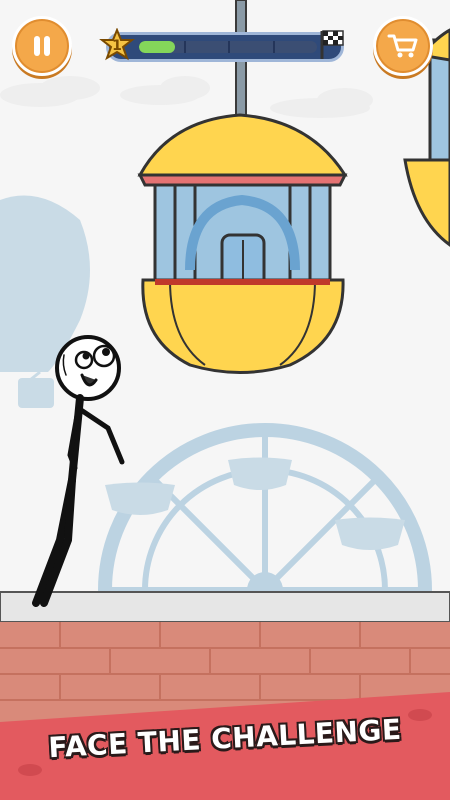  Describe the element at coordinates (241, 63) in the screenshot. I see `gondola-pole` at that location.